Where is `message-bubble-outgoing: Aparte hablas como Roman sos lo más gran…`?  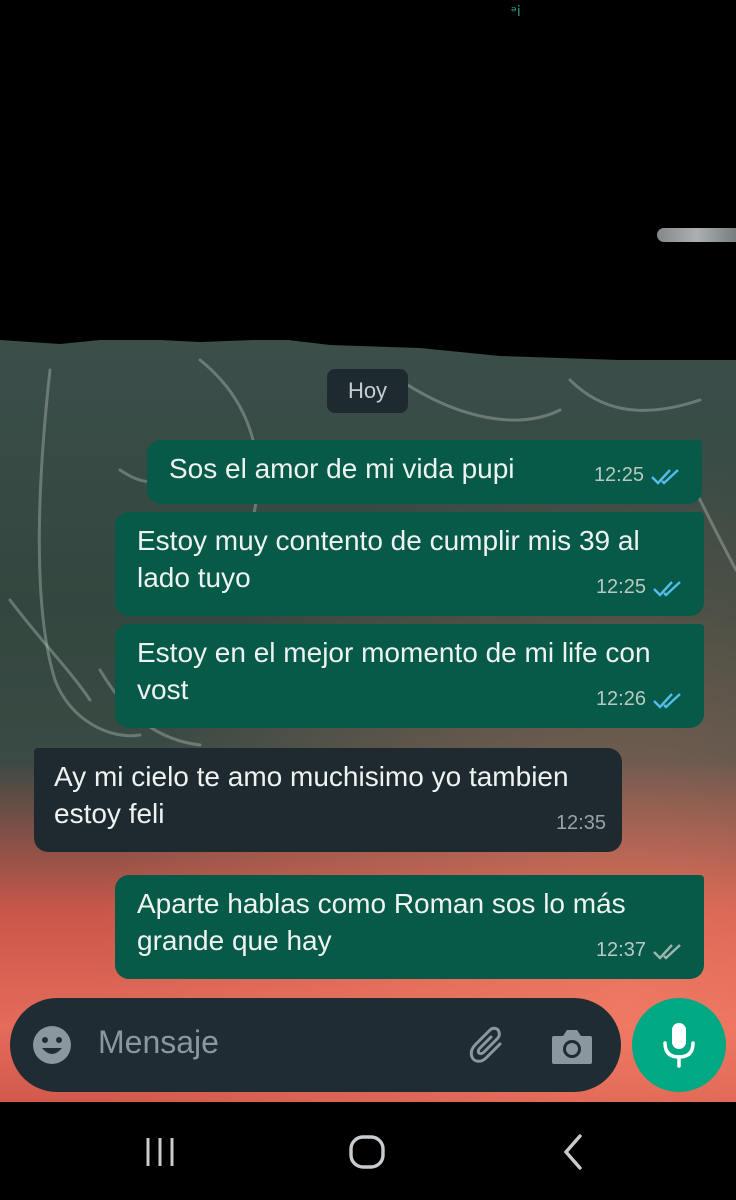 message-bubble-outgoing: Aparte hablas como Roman sos lo más gran… is located at coordinates (409, 927).